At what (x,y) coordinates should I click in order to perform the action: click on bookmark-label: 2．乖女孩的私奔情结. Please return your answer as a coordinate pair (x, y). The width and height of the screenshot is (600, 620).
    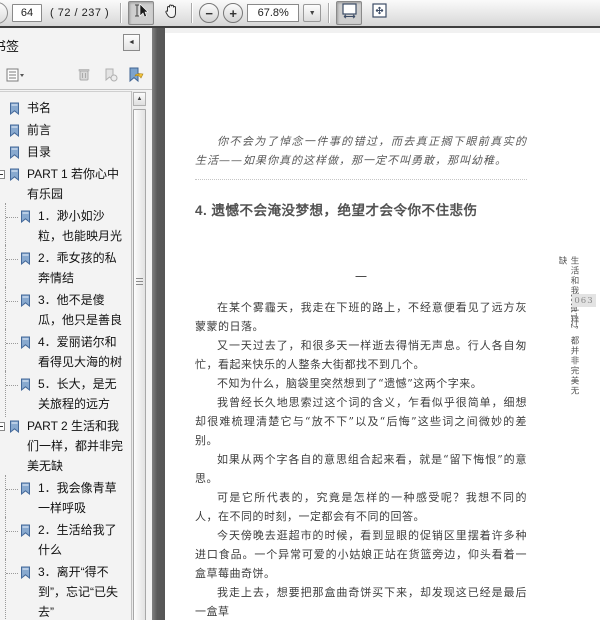
    Looking at the image, I should click on (77, 268).